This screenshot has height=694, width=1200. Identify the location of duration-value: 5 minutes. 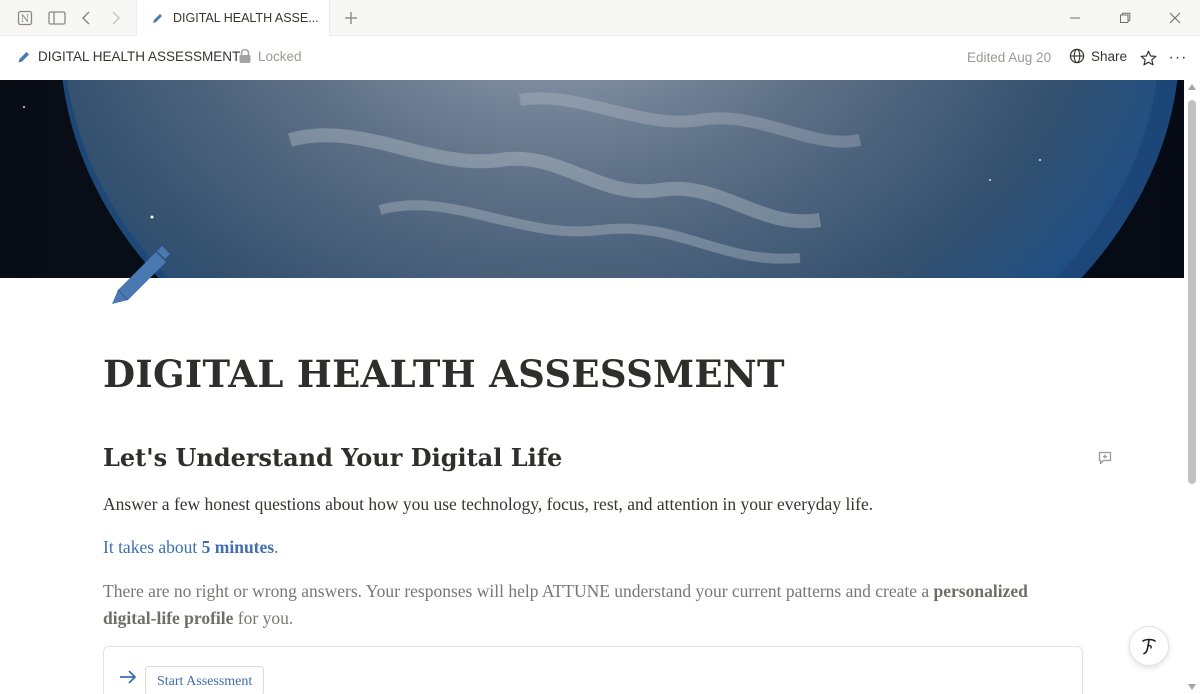
(238, 547).